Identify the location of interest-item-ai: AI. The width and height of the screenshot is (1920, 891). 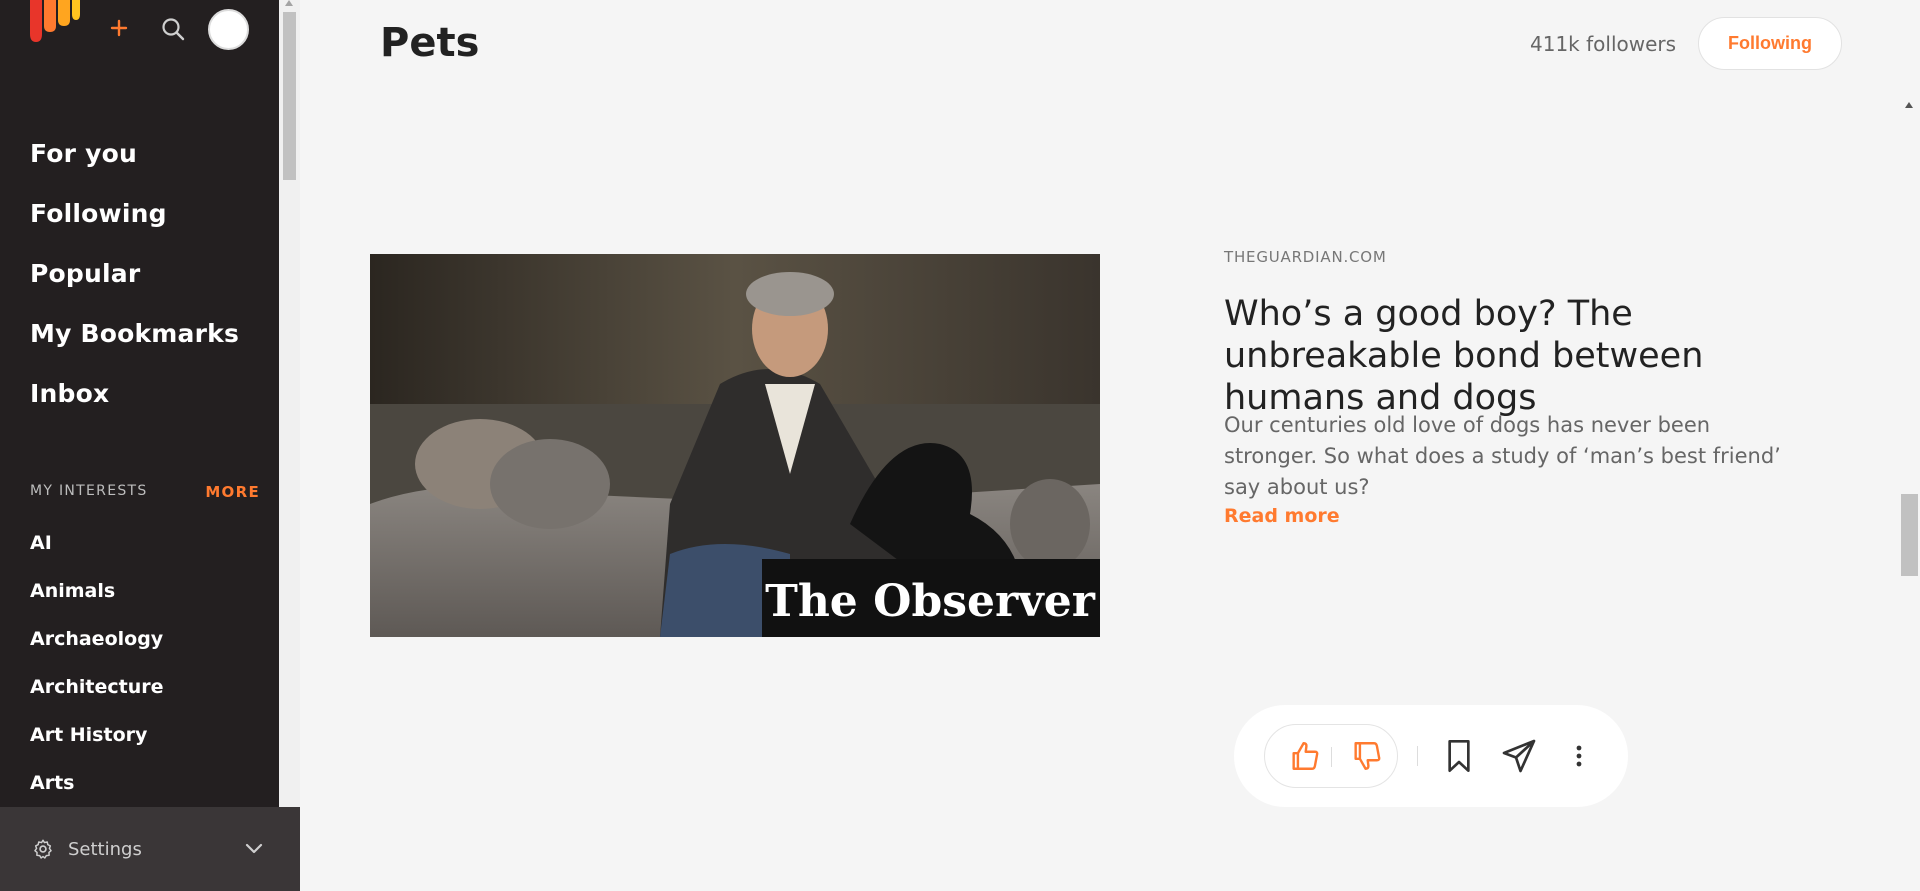
(96, 550).